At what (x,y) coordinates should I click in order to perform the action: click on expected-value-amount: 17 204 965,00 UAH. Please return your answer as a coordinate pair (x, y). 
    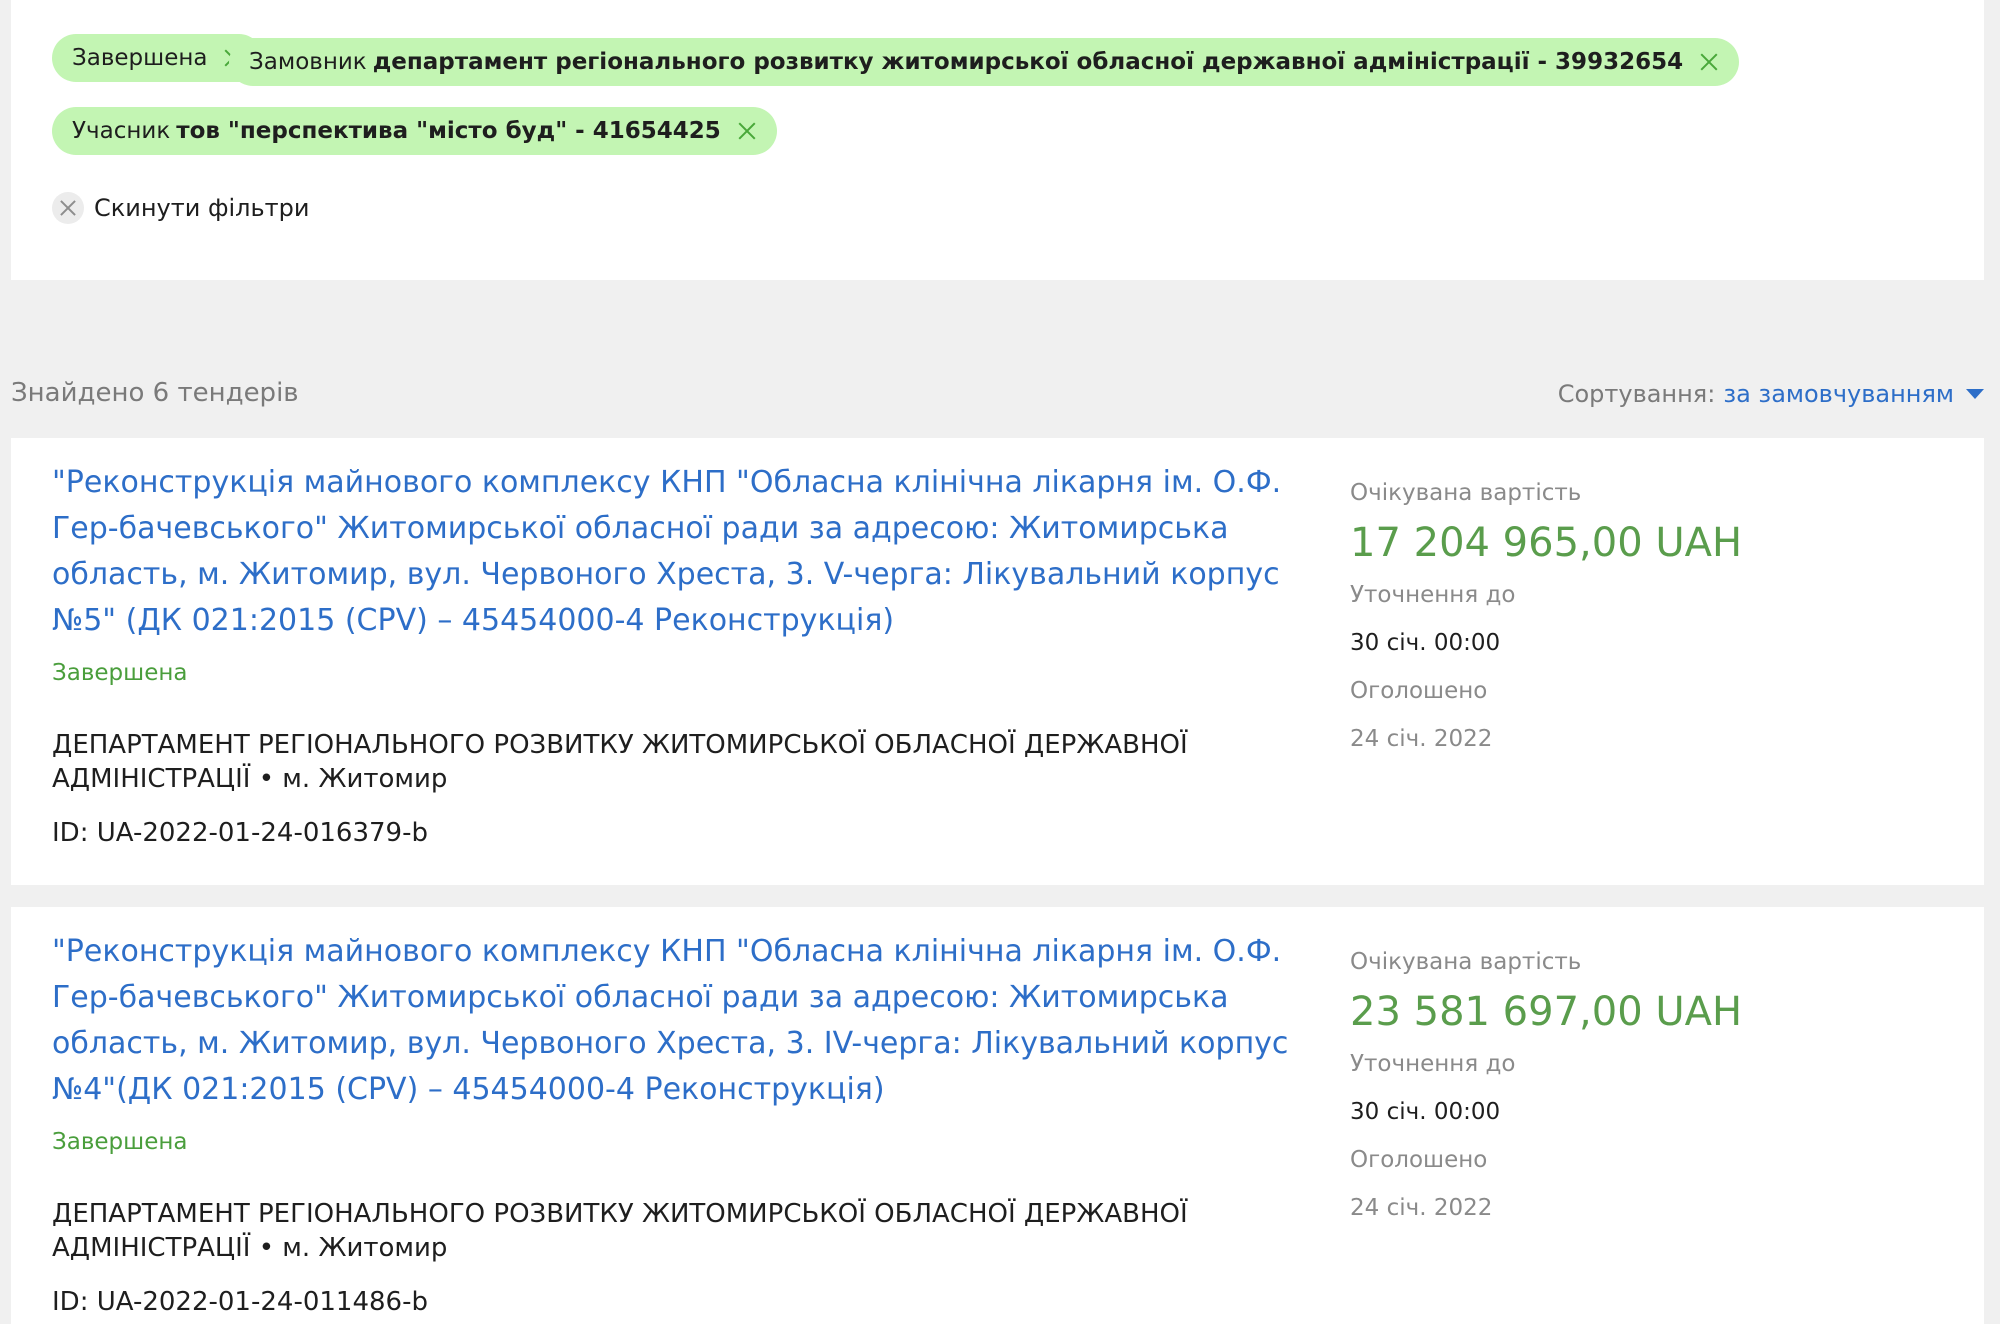
    Looking at the image, I should click on (1546, 543).